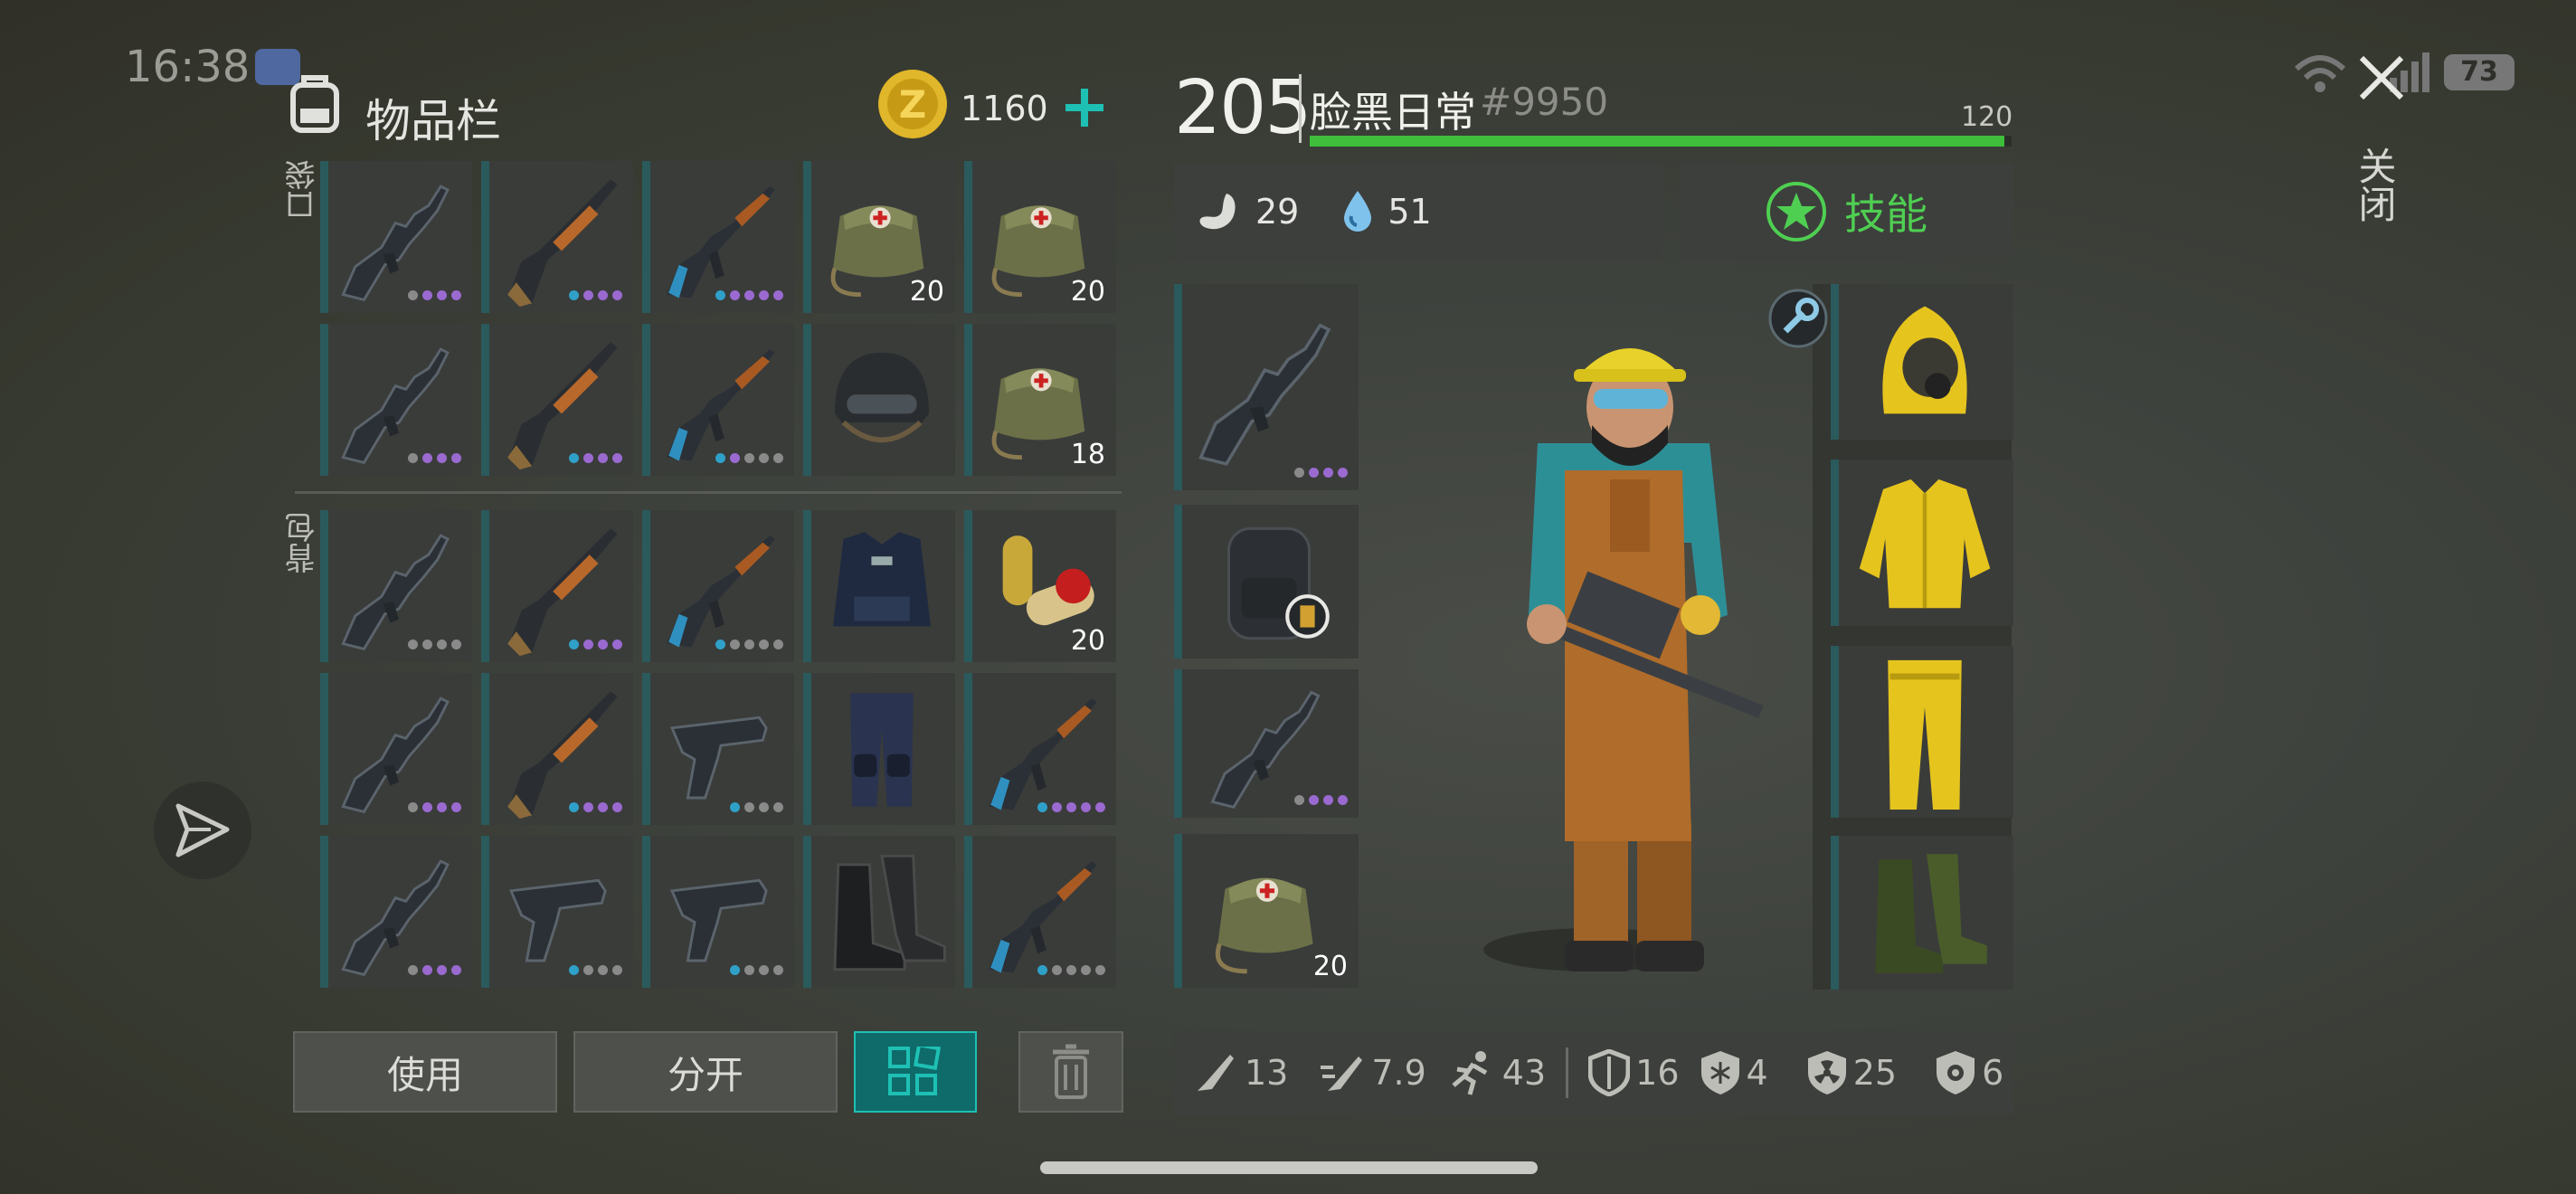 The image size is (2576, 1194). I want to click on stomach-icon, so click(1217, 212).